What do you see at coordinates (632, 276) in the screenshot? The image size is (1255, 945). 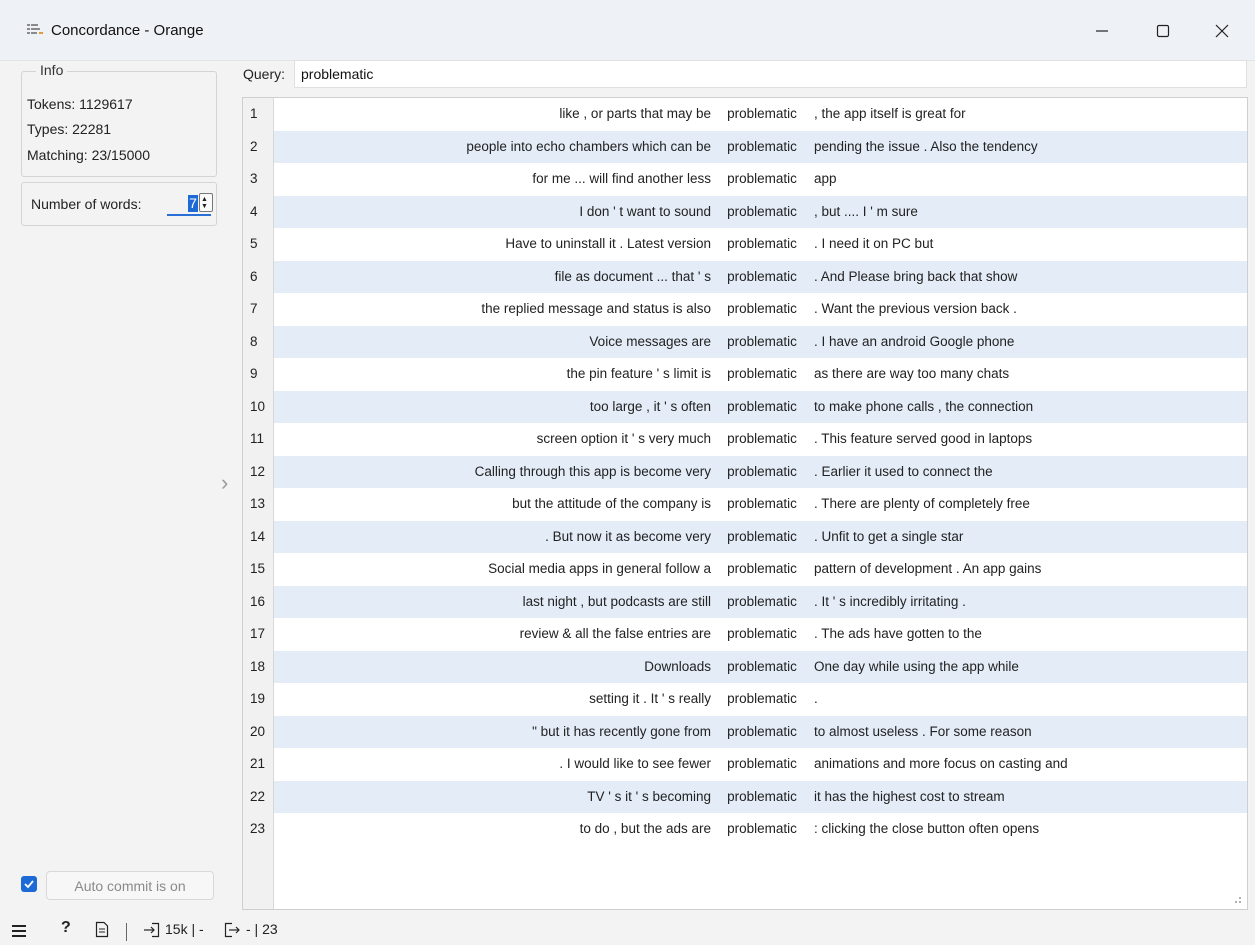 I see `left-context: file as document ... that ' s` at bounding box center [632, 276].